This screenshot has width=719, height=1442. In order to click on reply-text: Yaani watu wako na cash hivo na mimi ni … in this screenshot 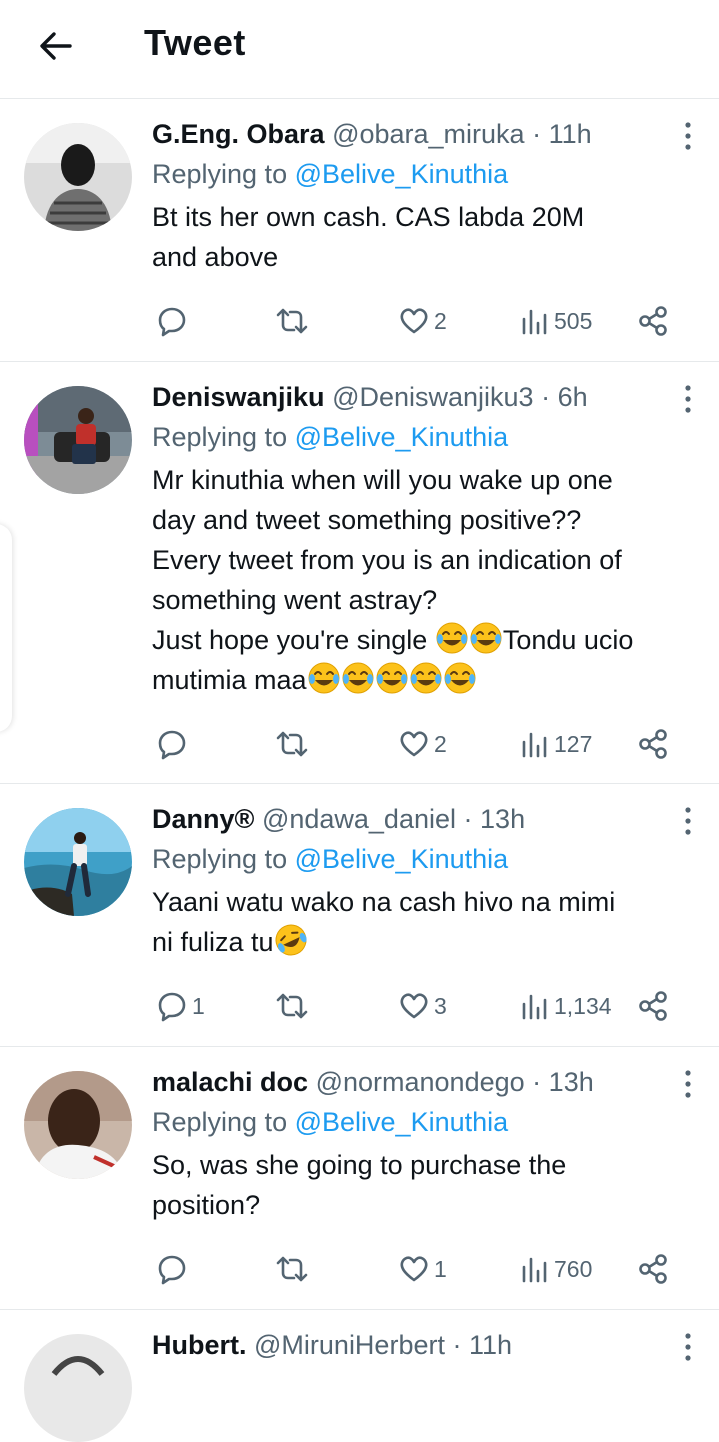, I will do `click(426, 922)`.